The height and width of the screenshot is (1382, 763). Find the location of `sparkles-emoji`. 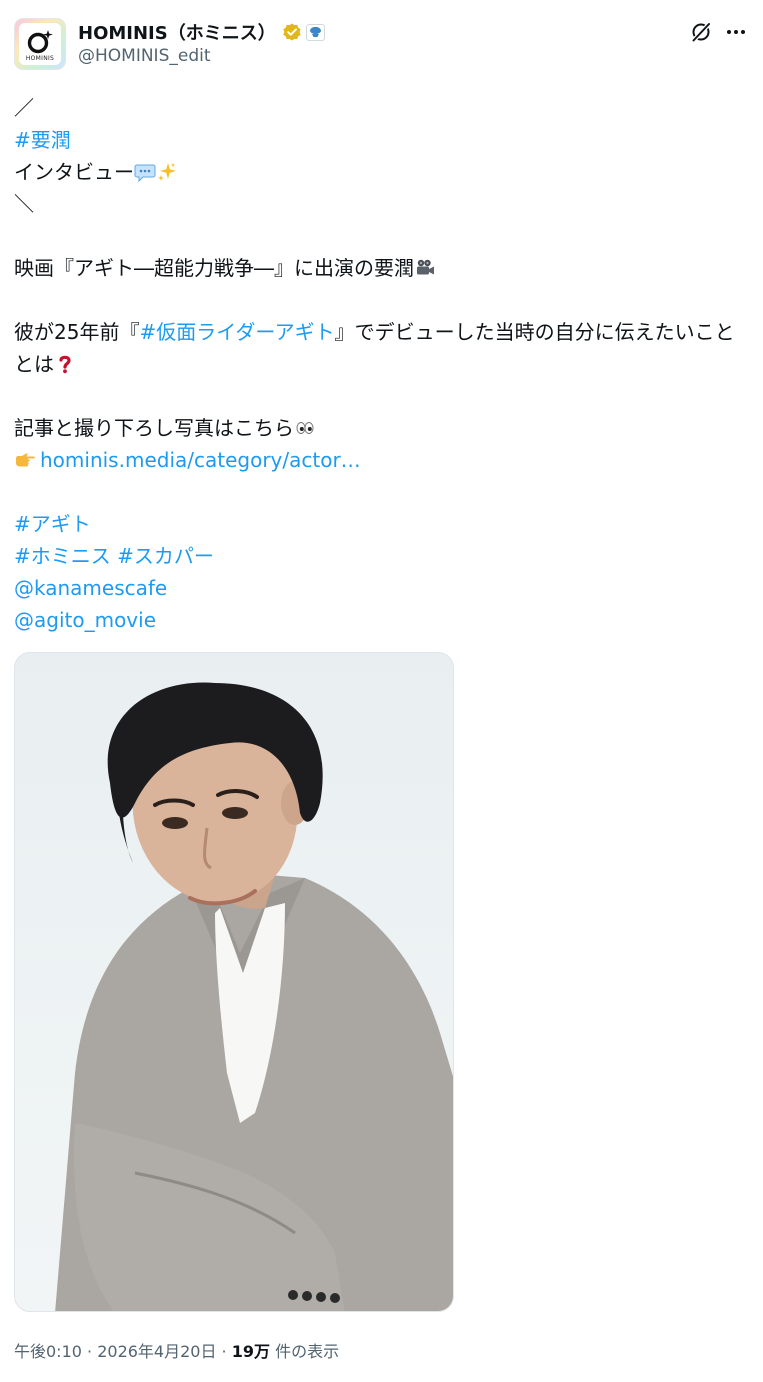

sparkles-emoji is located at coordinates (167, 172).